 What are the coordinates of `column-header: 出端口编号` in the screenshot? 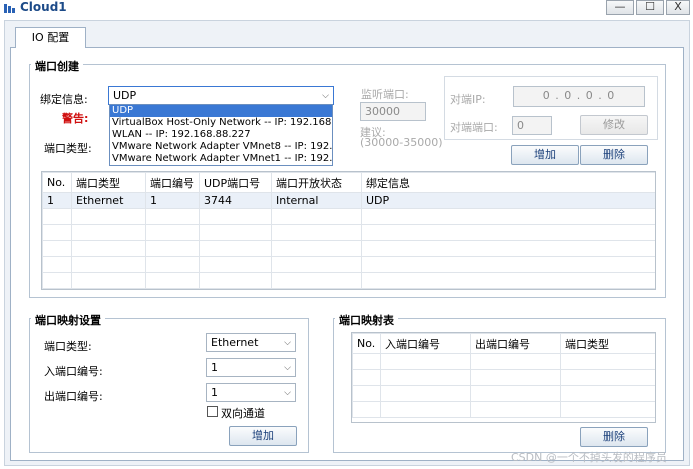 It's located at (515, 343).